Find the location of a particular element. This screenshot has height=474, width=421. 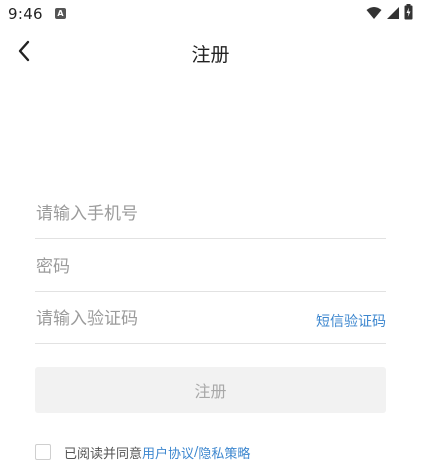

register-button: 注册 is located at coordinates (210, 390).